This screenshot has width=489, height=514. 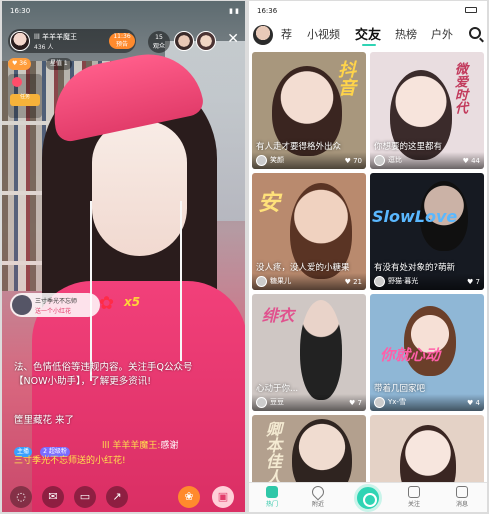 I want to click on active-tab-indicator, so click(x=369, y=45).